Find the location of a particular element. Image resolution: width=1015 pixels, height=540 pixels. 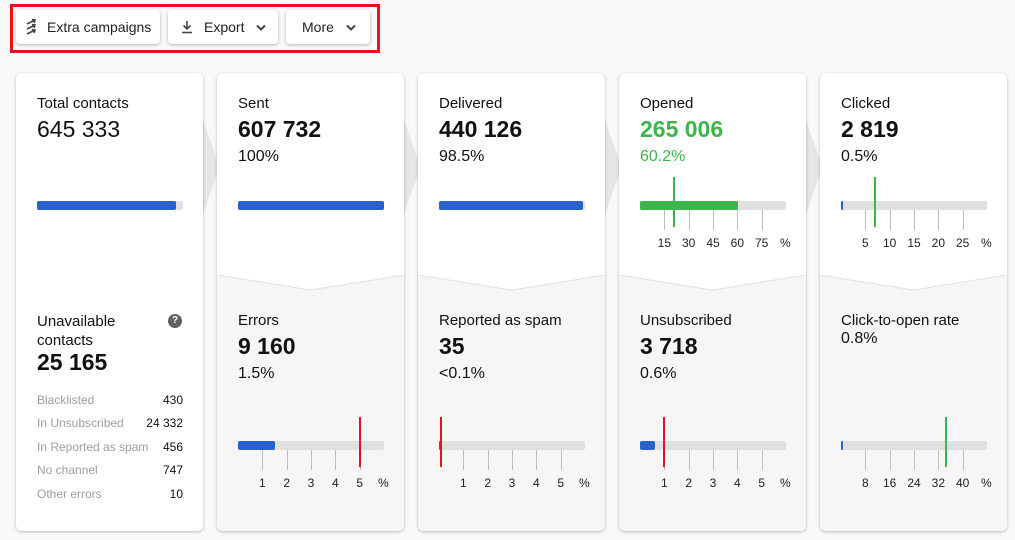

sent-percent: 100% is located at coordinates (258, 156).